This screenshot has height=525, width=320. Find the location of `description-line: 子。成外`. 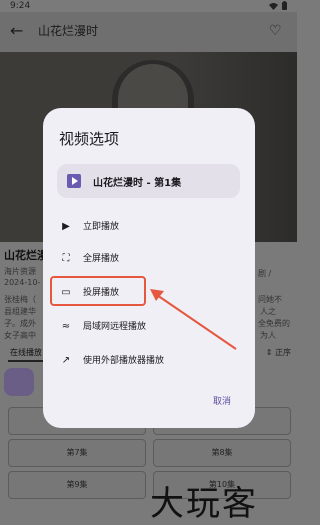

description-line: 子。成外 is located at coordinates (20, 323).